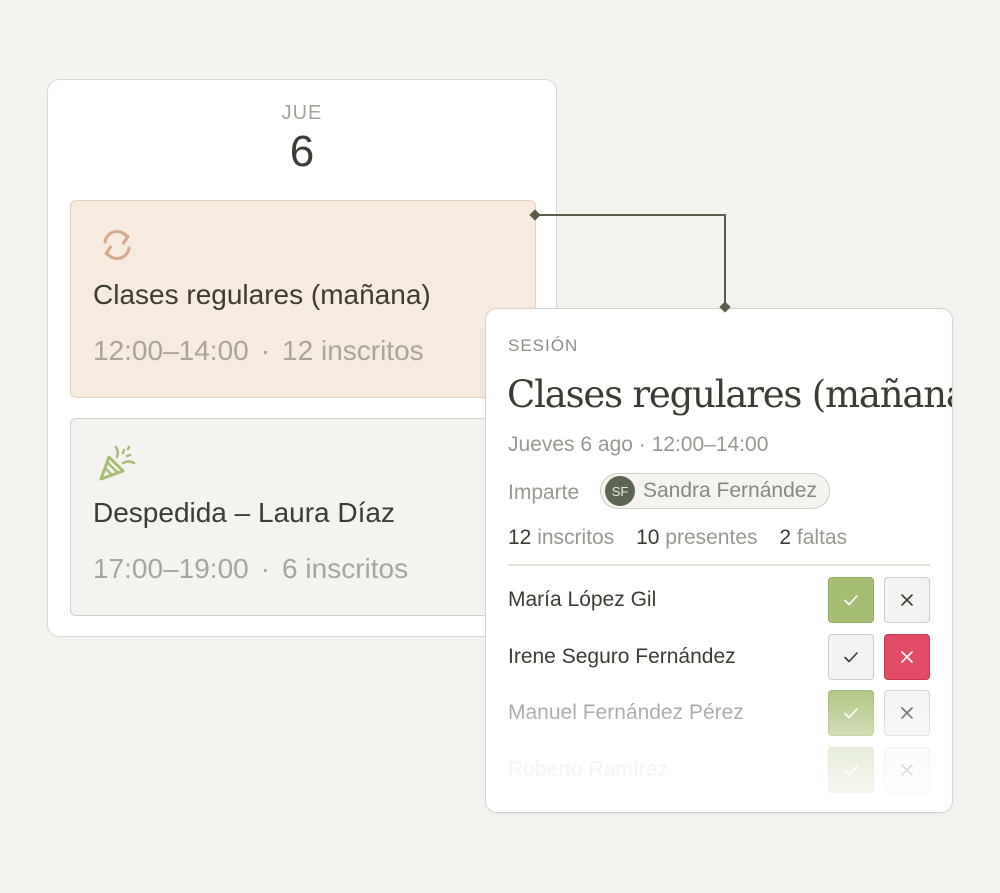  Describe the element at coordinates (544, 492) in the screenshot. I see `teacher-label: Imparte` at that location.